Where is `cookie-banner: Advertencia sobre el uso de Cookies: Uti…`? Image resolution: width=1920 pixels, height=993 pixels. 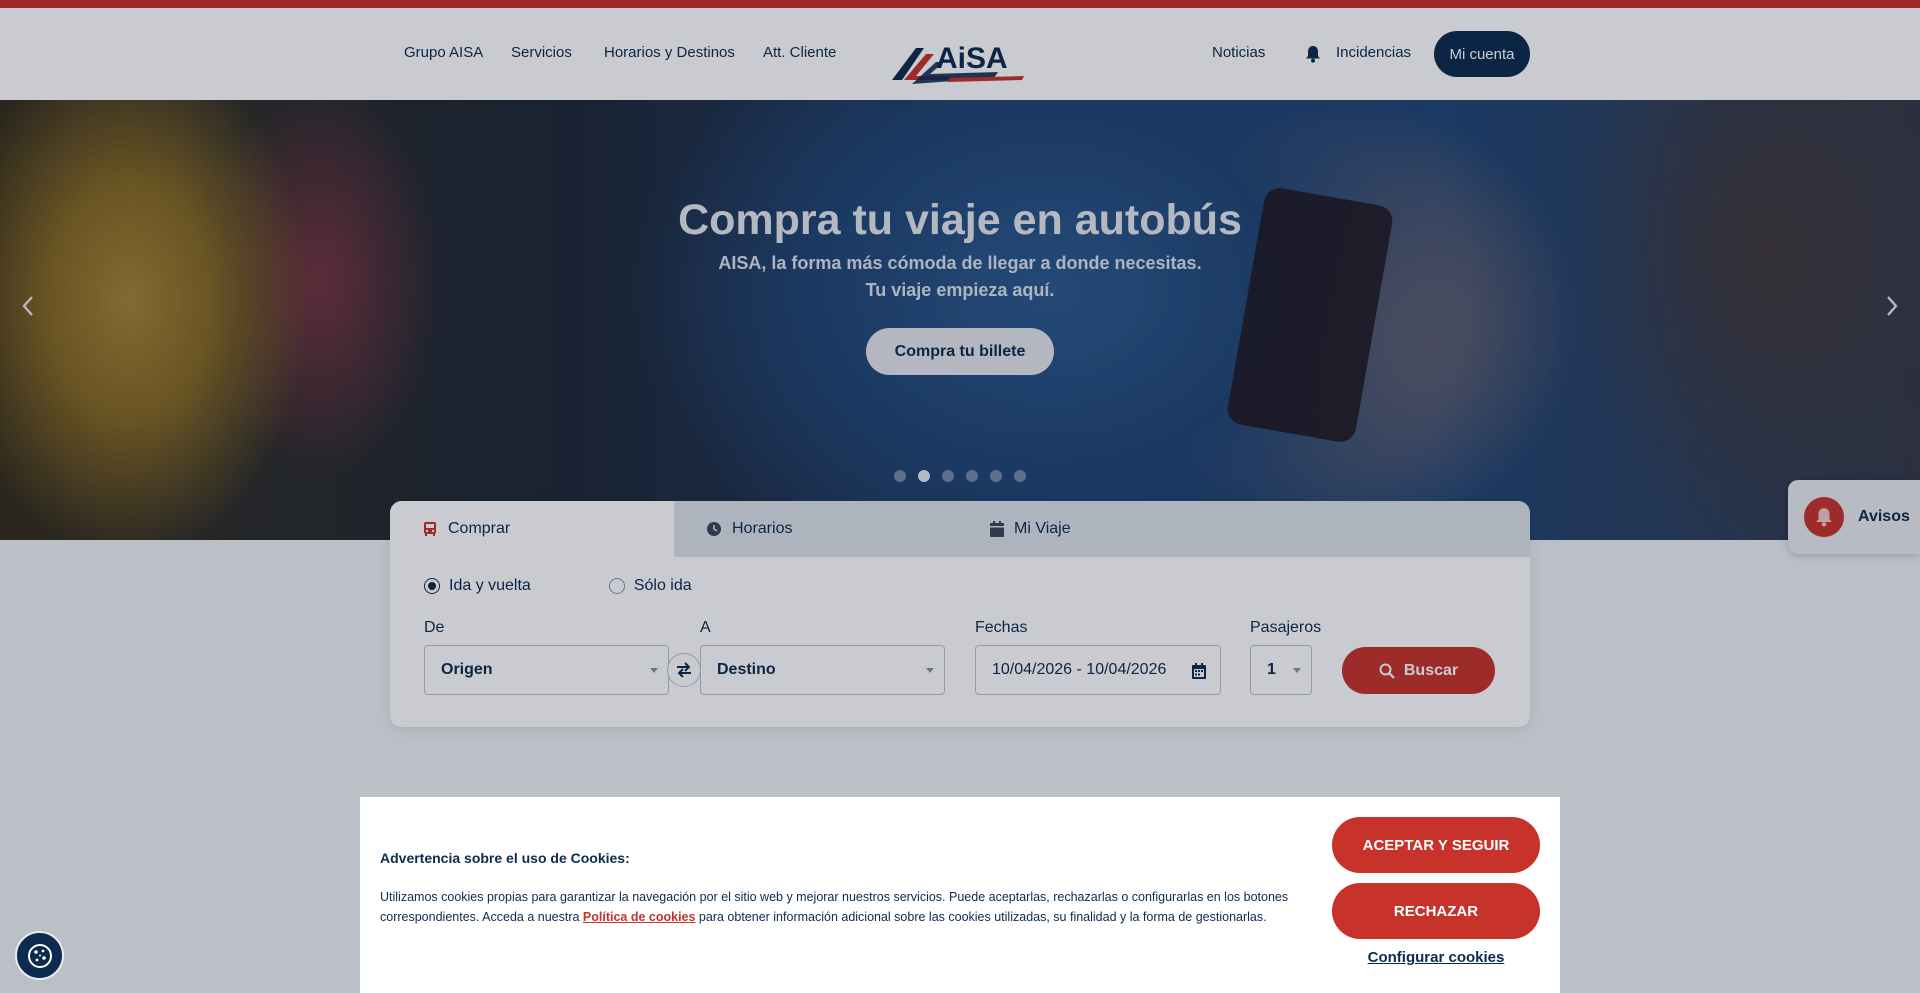
cookie-banner: Advertencia sobre el uso de Cookies: Uti… is located at coordinates (960, 895).